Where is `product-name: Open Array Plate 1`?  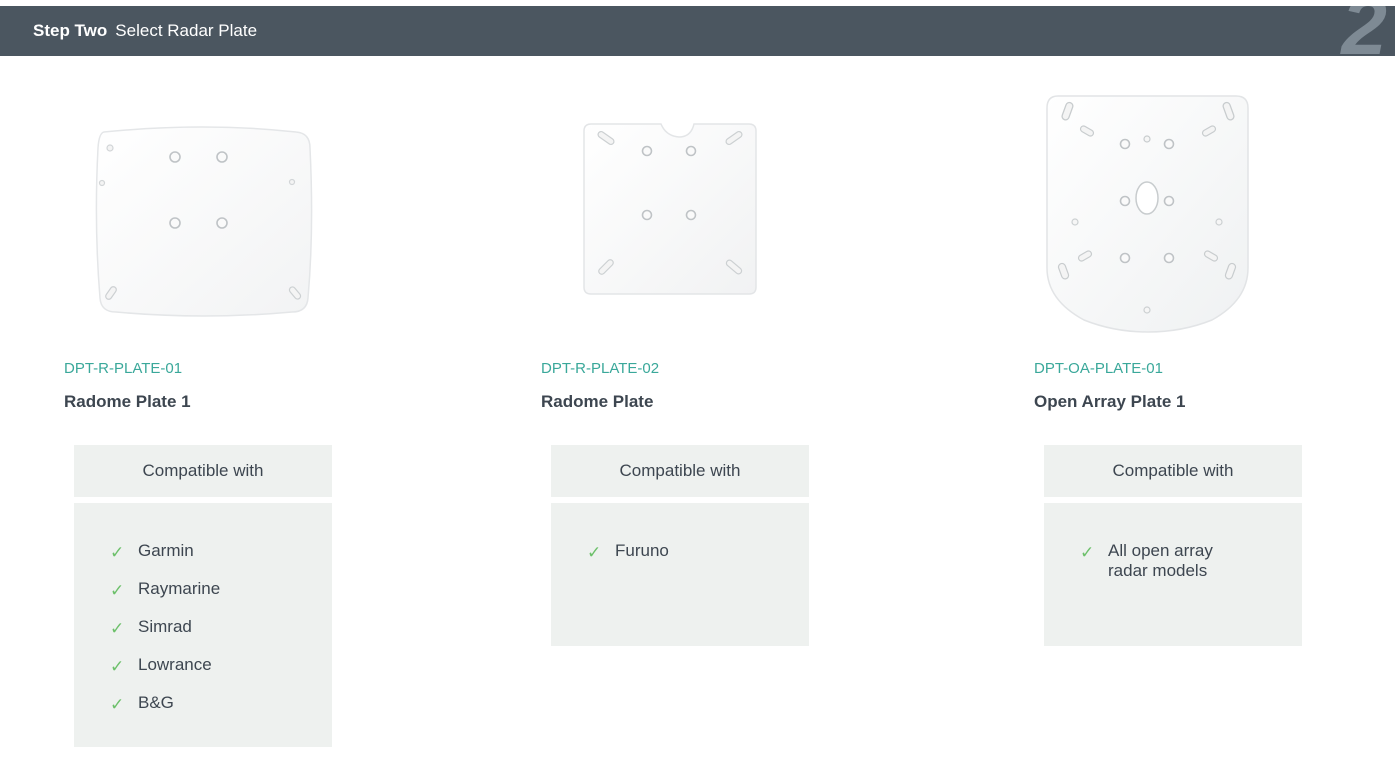
product-name: Open Array Plate 1 is located at coordinates (1110, 401).